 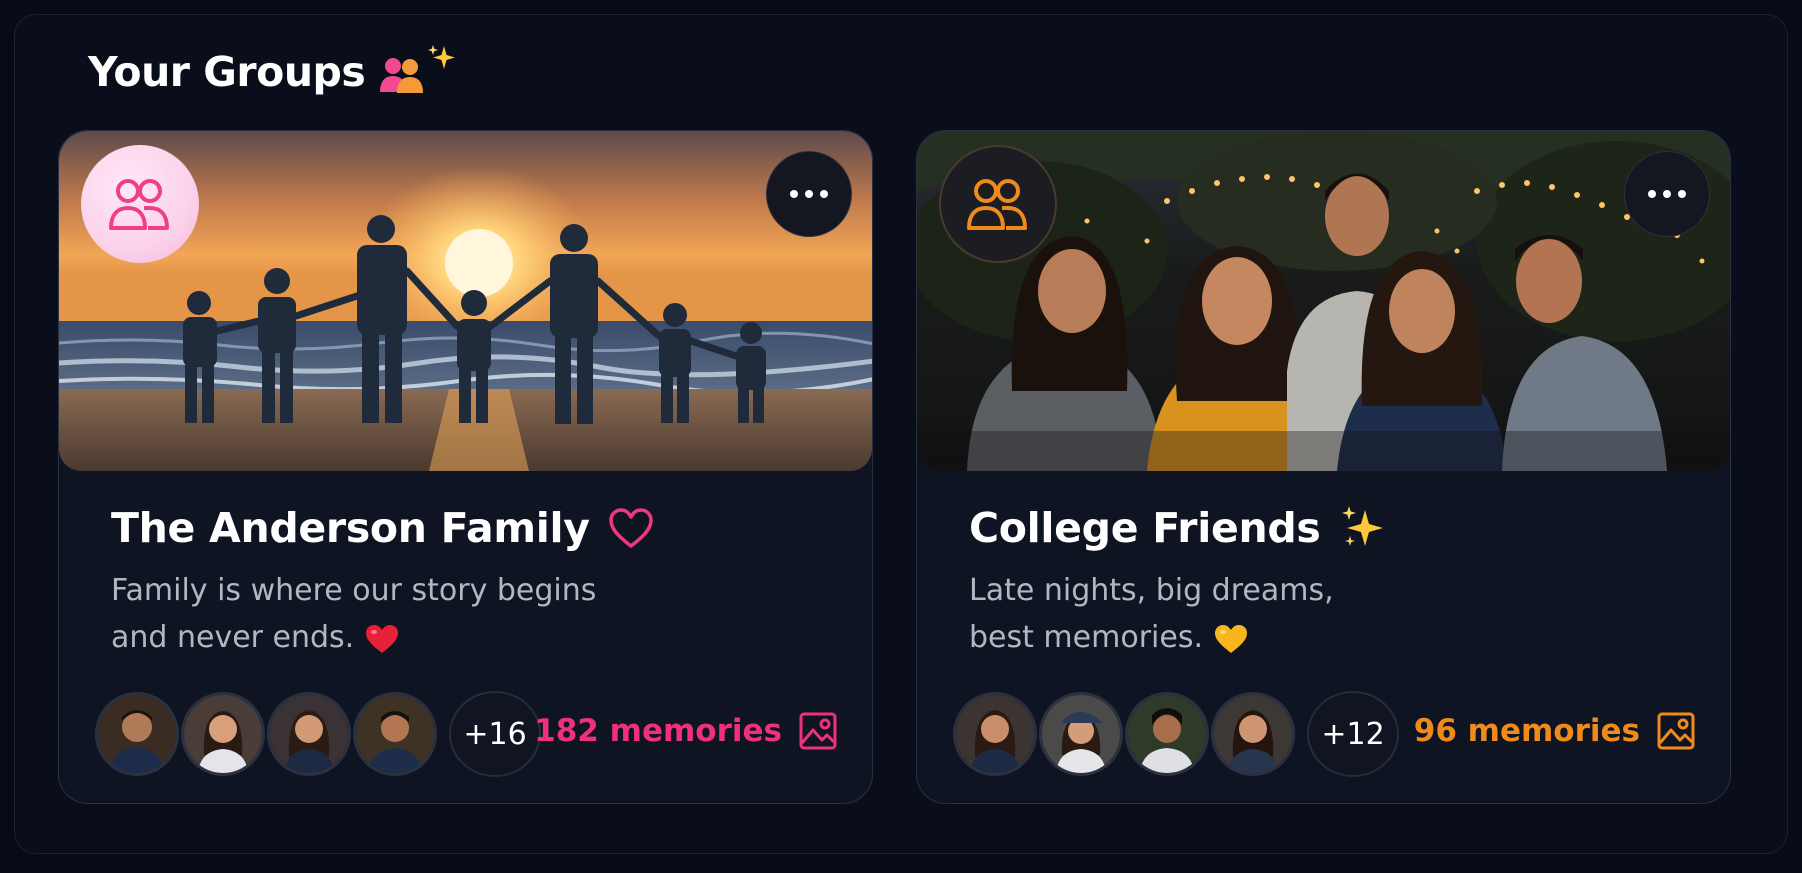 I want to click on description-line-2: best memories., so click(x=1229, y=637).